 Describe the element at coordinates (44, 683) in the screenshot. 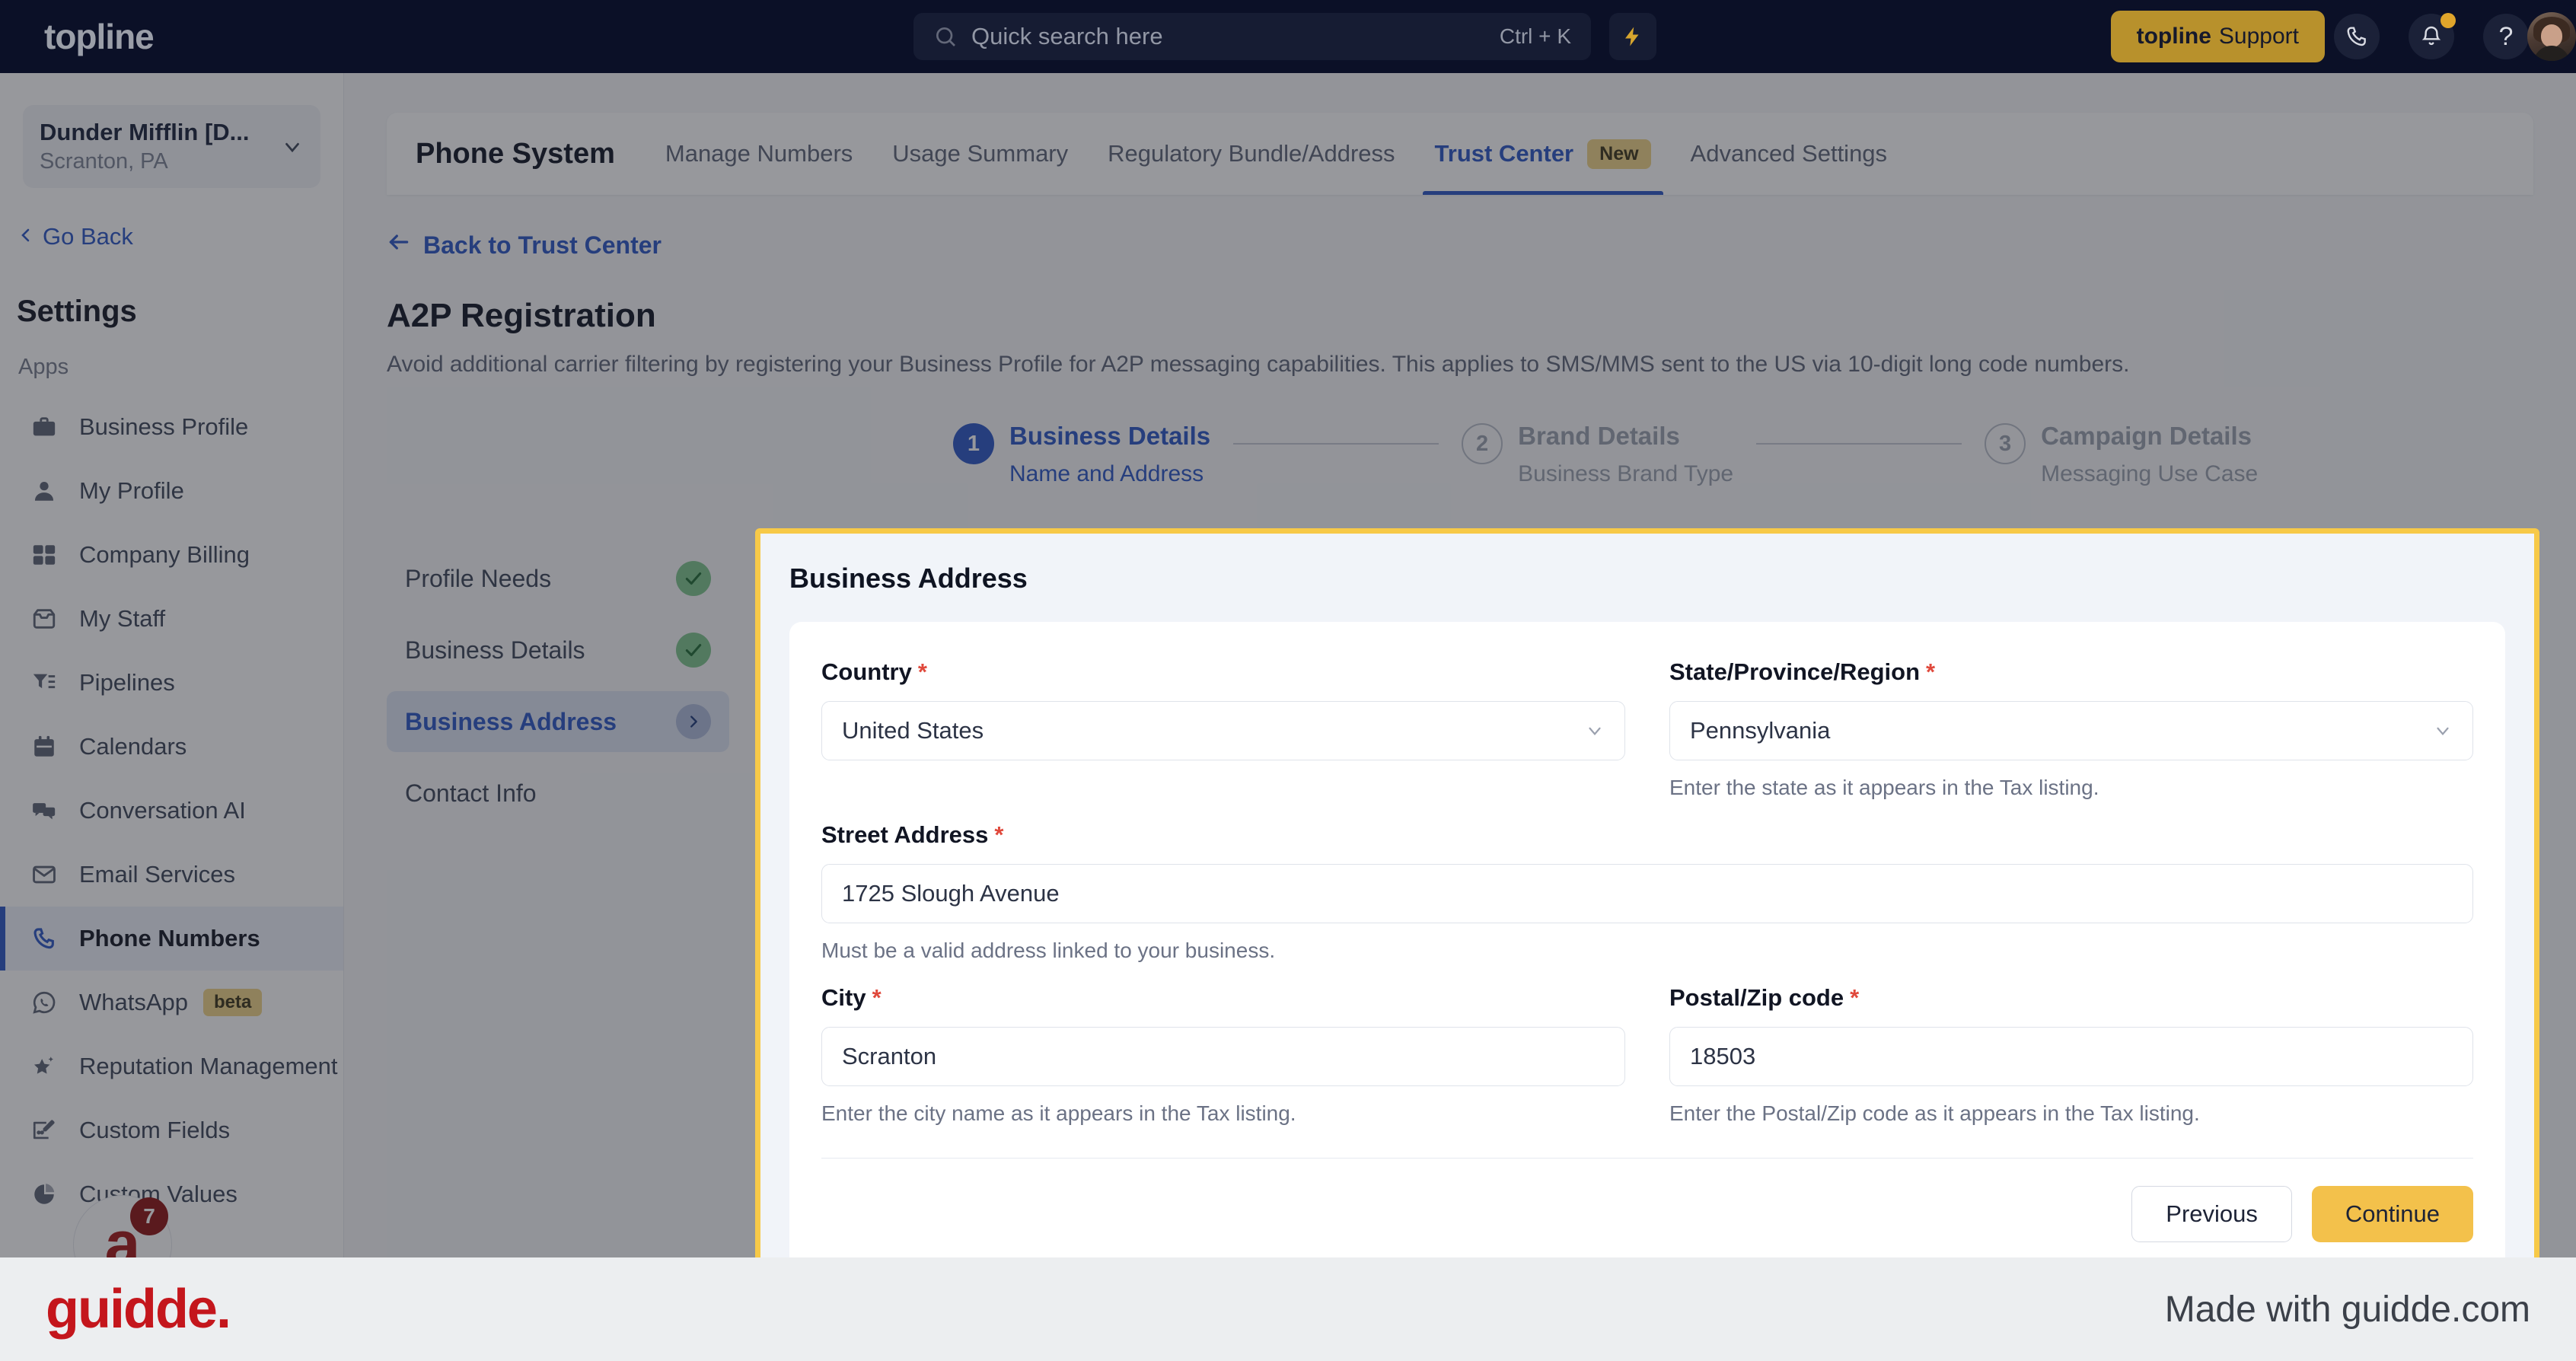

I see `filter-icon` at that location.